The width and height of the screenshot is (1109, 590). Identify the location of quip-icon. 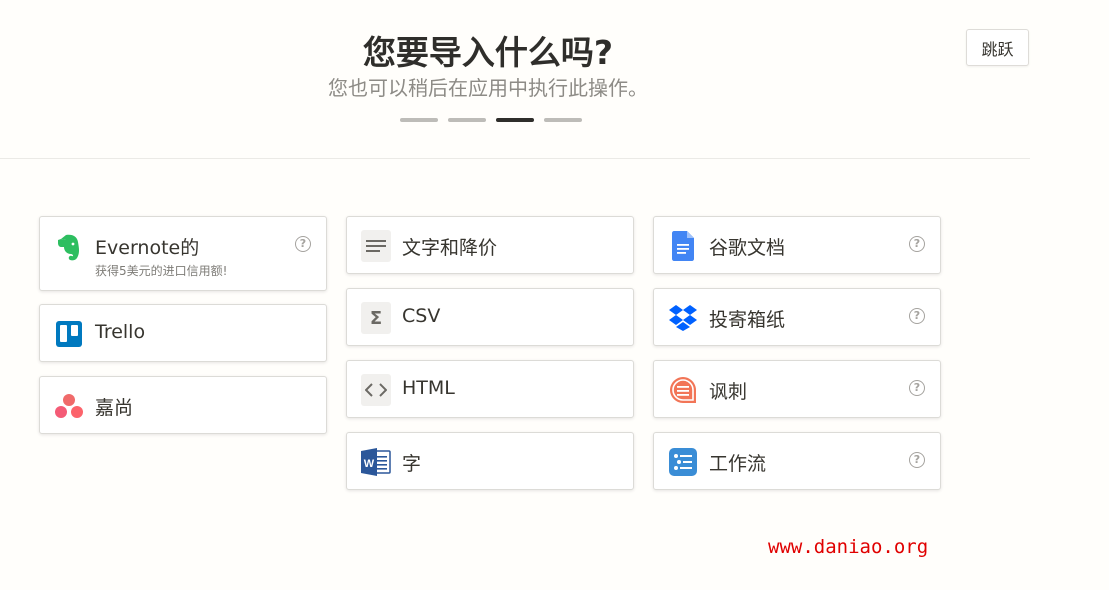
(683, 390).